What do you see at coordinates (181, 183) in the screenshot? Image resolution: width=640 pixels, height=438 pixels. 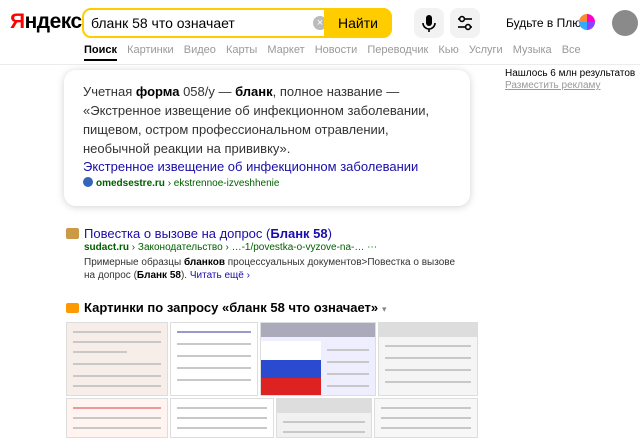 I see `snippet-source-url: omedsestre.ru › ekstrennoe-izveshhenie` at bounding box center [181, 183].